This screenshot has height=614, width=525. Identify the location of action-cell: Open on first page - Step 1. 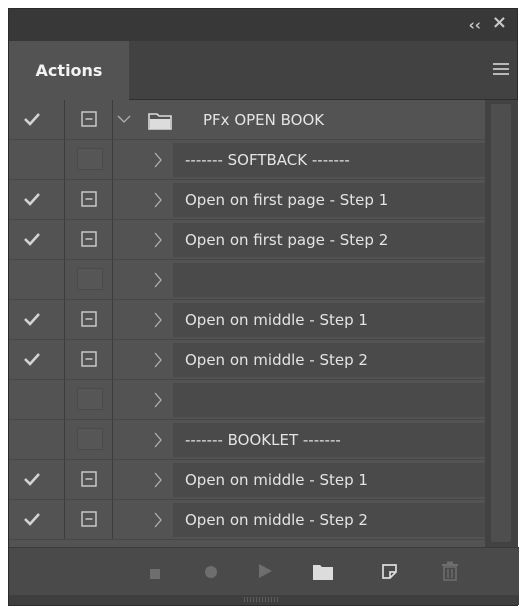
(329, 200).